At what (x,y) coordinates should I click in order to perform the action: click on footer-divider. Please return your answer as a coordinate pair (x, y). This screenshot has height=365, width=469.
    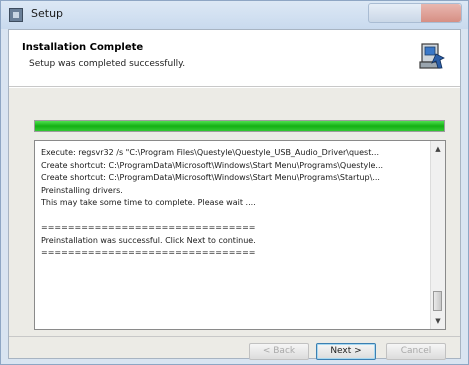
    Looking at the image, I should click on (234, 336).